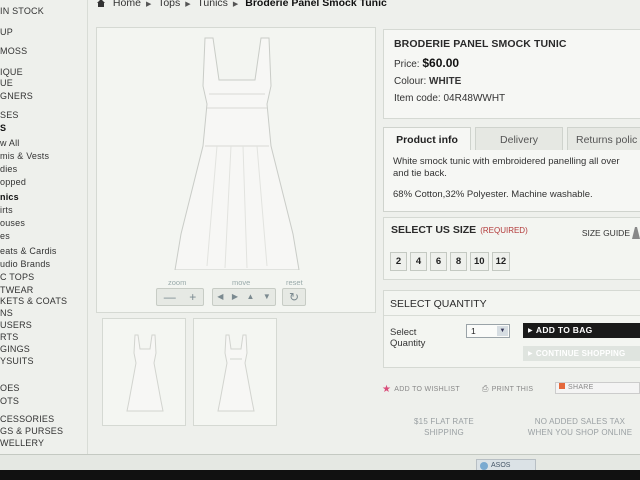 This screenshot has height=480, width=640. Describe the element at coordinates (488, 331) in the screenshot. I see `quantity-dropdown: 1 ▼` at that location.